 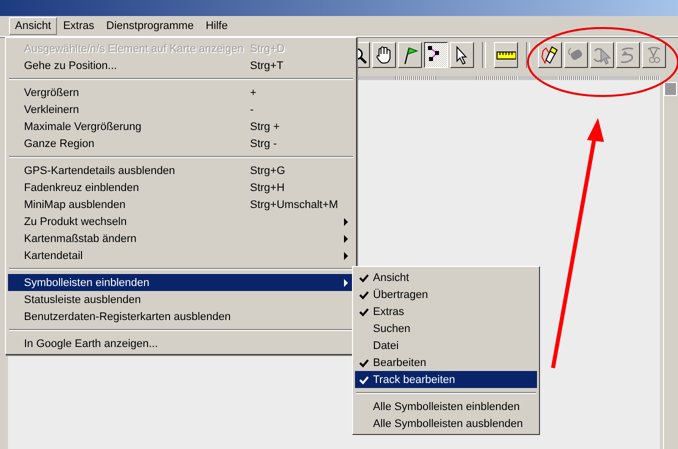 What do you see at coordinates (181, 204) in the screenshot?
I see `menu-item: MiniMap ausblenden Strg+Umschalt+M` at bounding box center [181, 204].